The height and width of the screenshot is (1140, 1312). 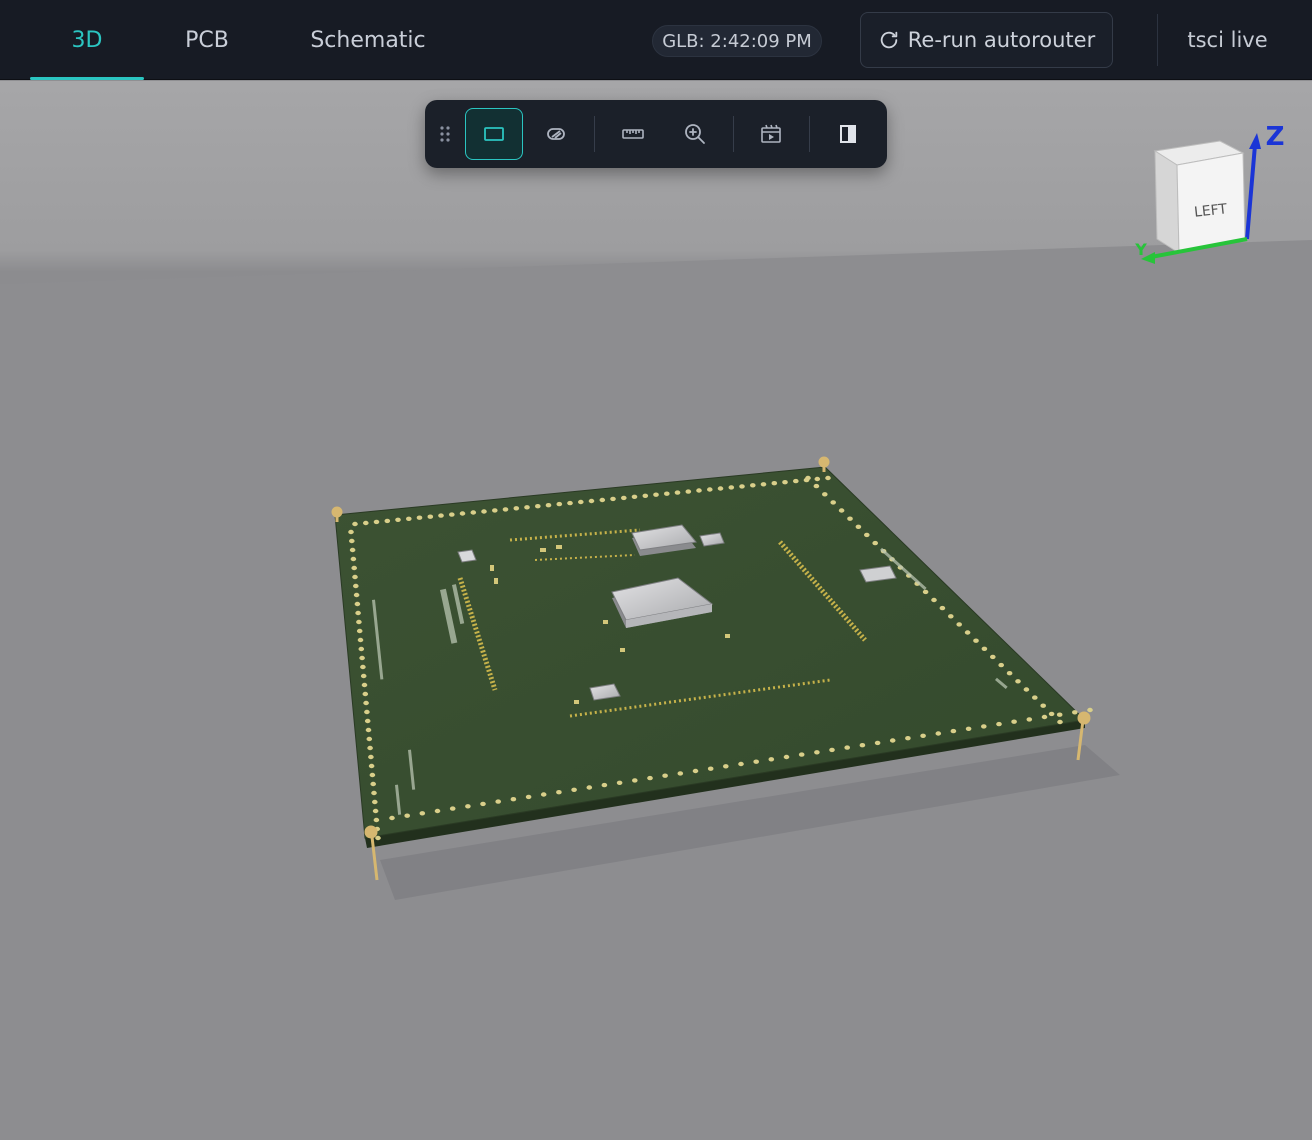 I want to click on zoom-button, so click(x=695, y=134).